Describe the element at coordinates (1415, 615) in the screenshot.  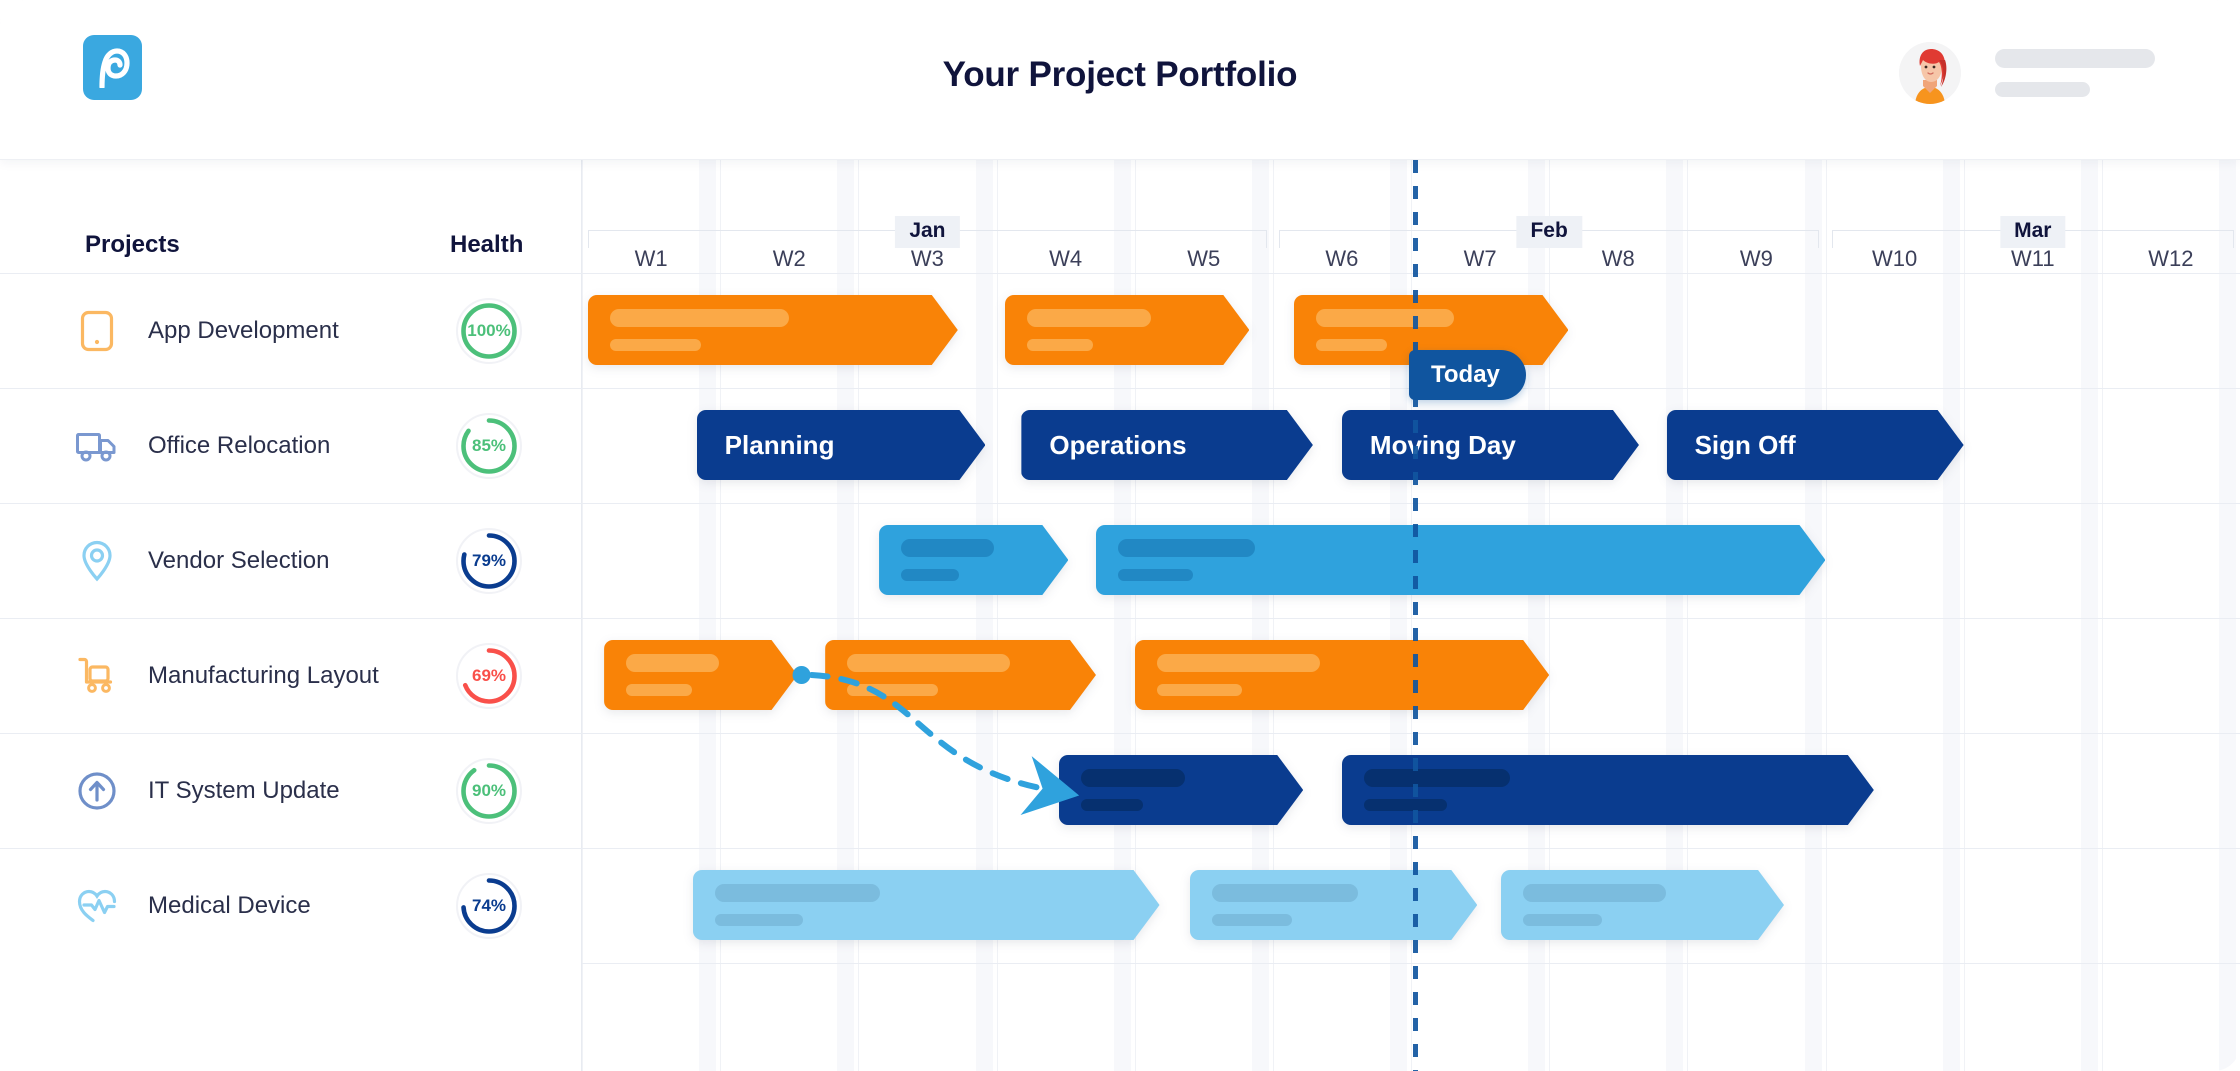
I see `today-marker-line` at that location.